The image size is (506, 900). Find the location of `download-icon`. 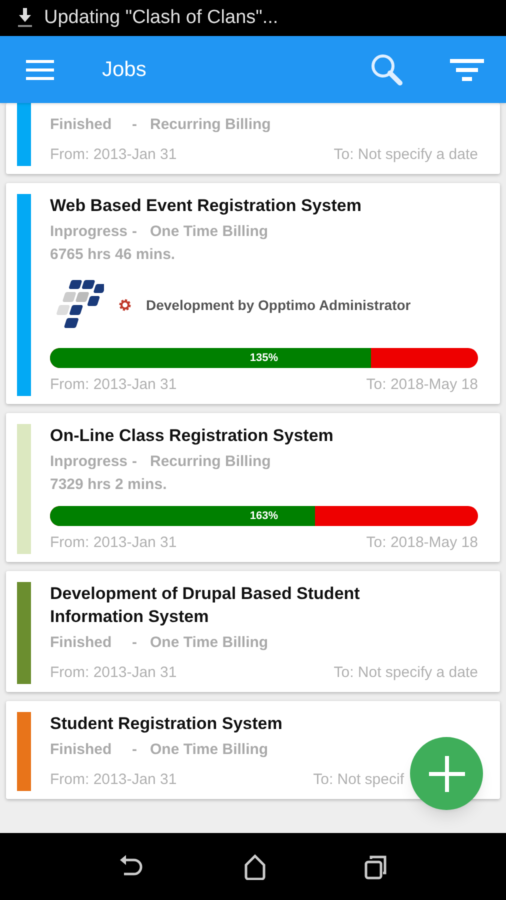

download-icon is located at coordinates (25, 18).